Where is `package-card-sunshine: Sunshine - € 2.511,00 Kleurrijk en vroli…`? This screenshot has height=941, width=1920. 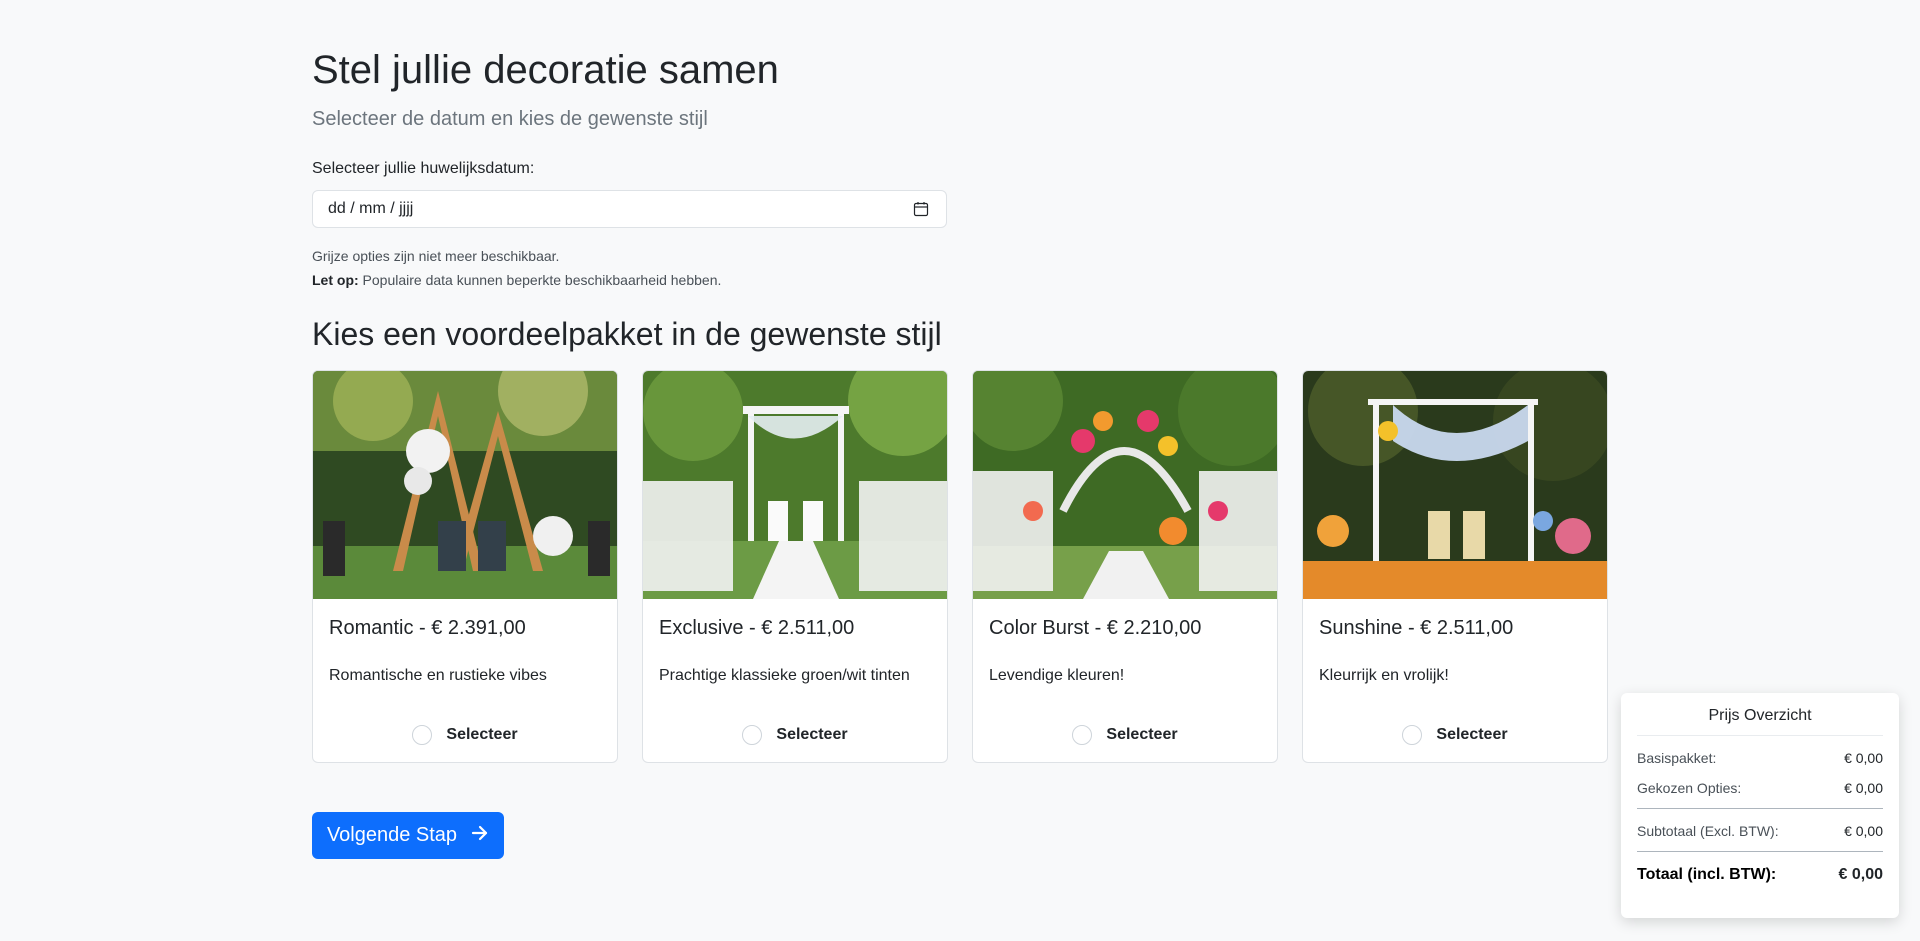
package-card-sunshine: Sunshine - € 2.511,00 Kleurrijk en vroli… is located at coordinates (1455, 566).